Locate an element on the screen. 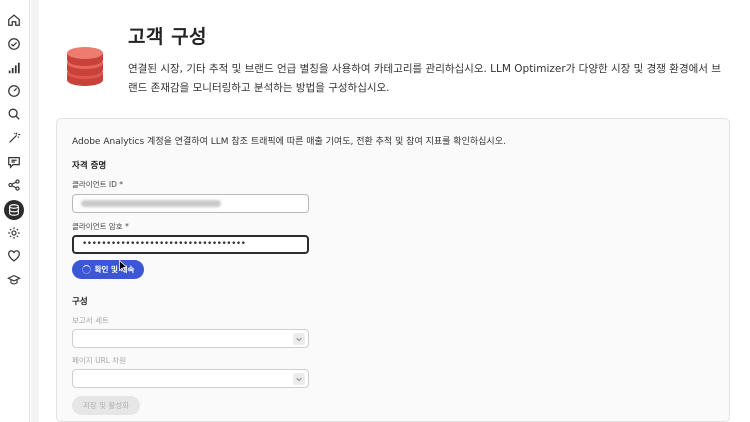 Image resolution: width=750 pixels, height=422 pixels. left-nav-rail is located at coordinates (15, 211).